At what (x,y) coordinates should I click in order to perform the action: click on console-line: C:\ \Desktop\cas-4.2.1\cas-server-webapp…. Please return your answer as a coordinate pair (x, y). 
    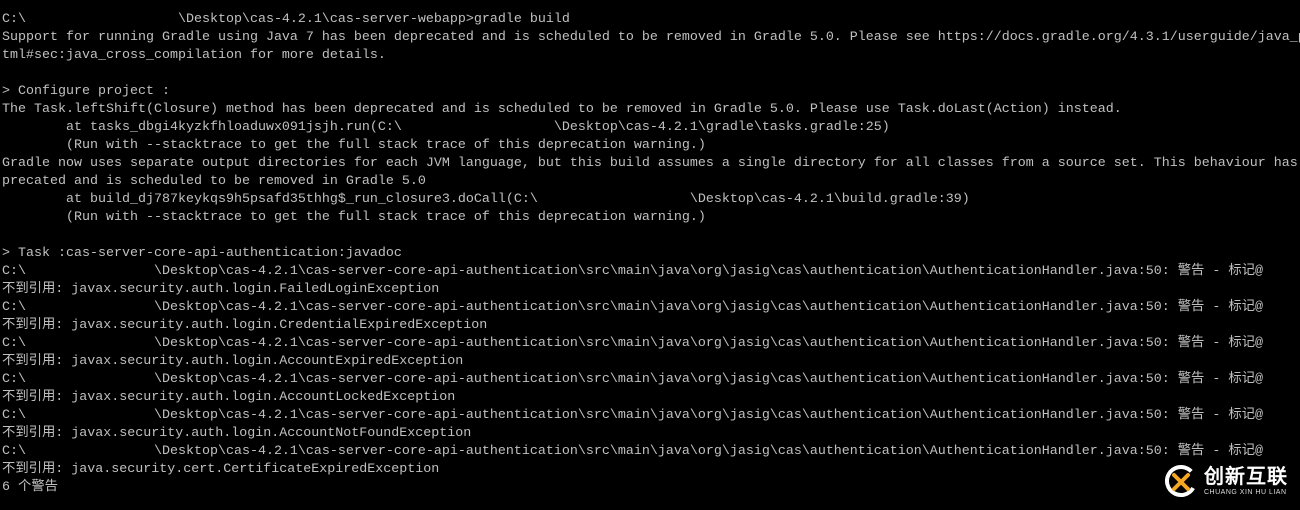
    Looking at the image, I should click on (286, 19).